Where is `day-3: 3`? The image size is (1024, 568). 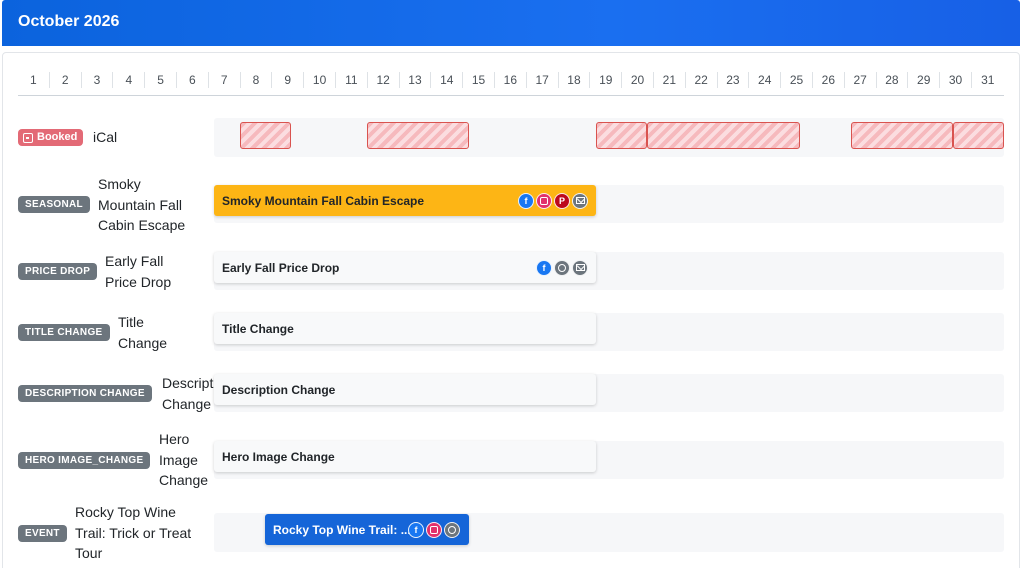
day-3: 3 is located at coordinates (98, 80).